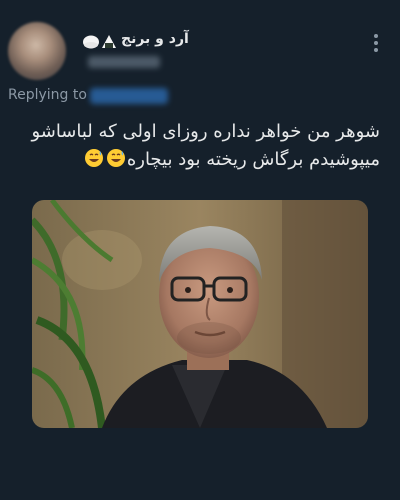  Describe the element at coordinates (47, 95) in the screenshot. I see `replying-to-label: Replying to` at that location.